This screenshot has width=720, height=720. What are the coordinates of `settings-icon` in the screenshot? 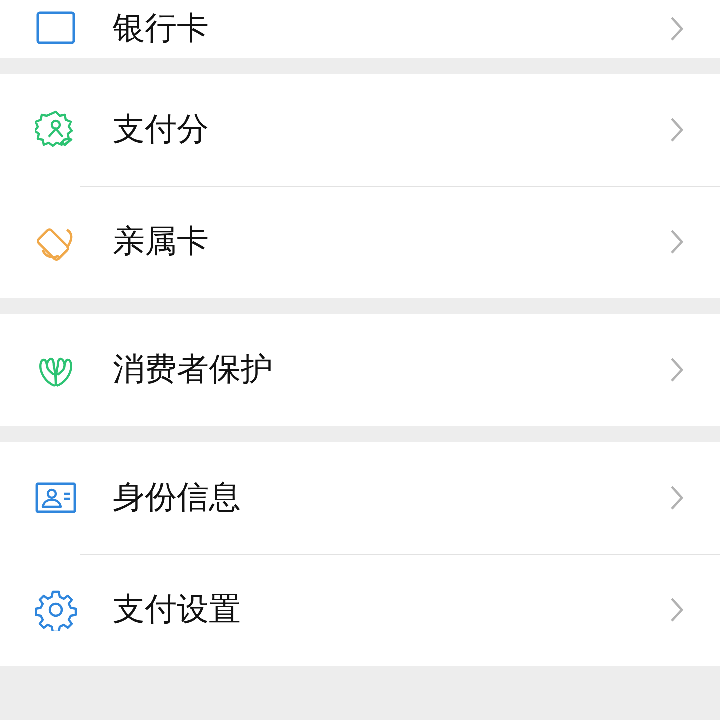 It's located at (56, 610).